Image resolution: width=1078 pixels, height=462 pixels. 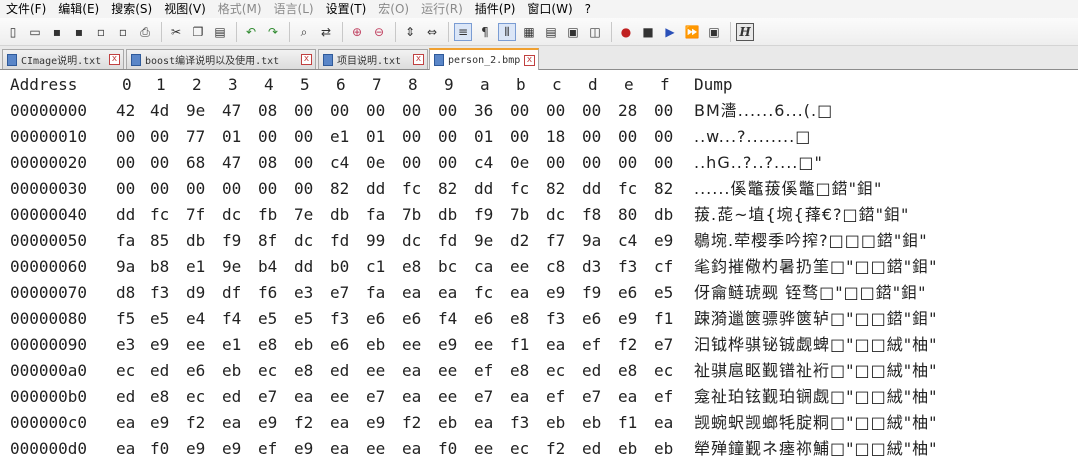 What do you see at coordinates (648, 32) in the screenshot?
I see `stop-record-icon: ■` at bounding box center [648, 32].